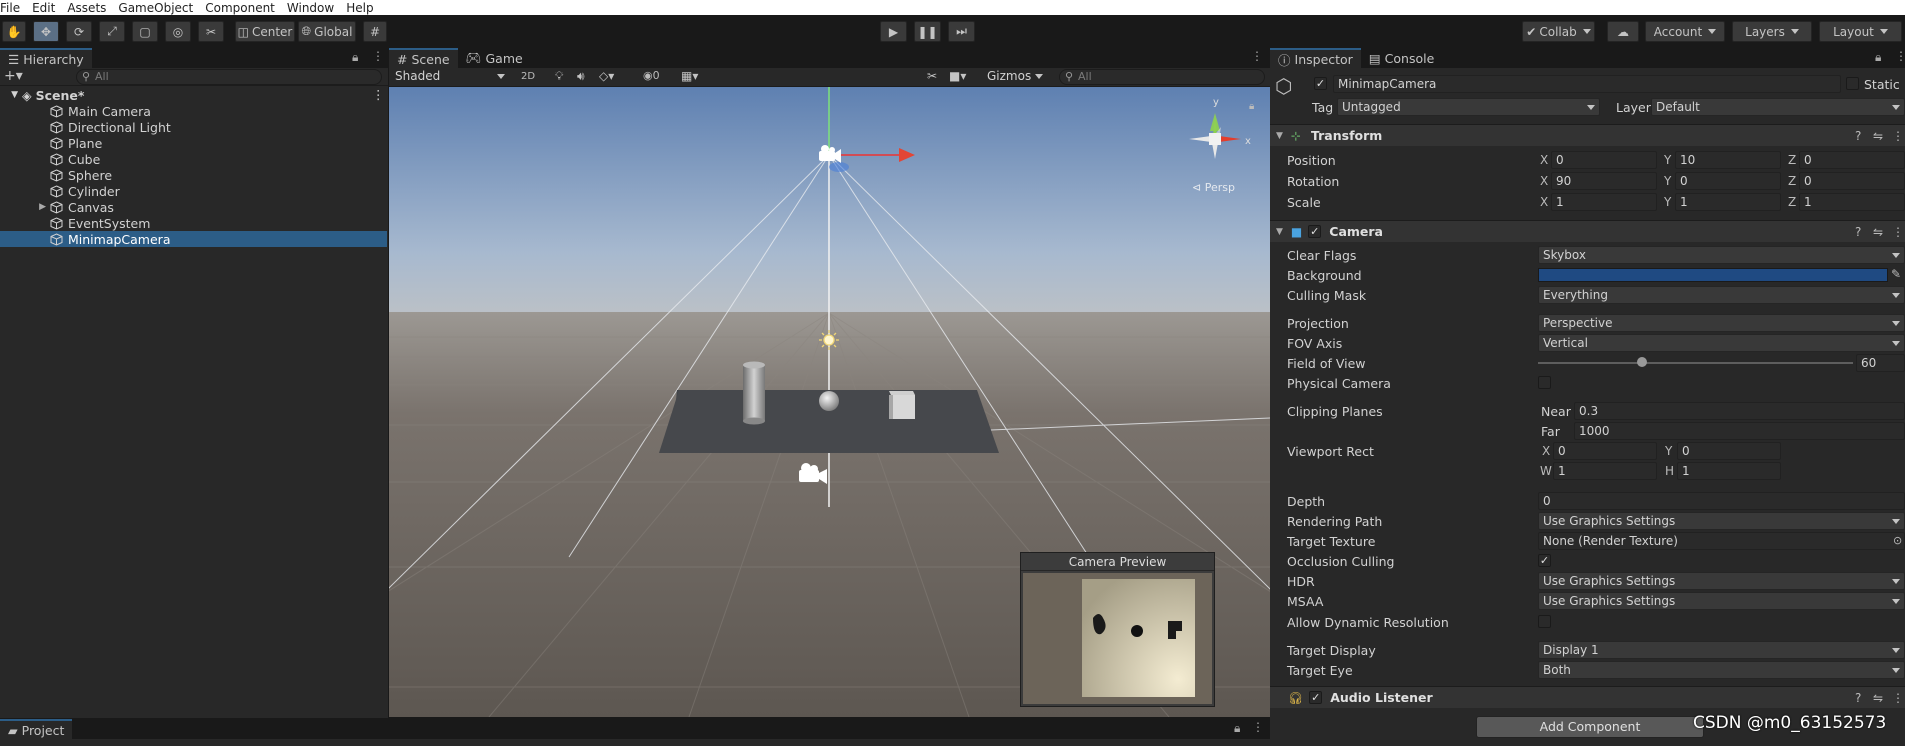 This screenshot has width=1905, height=746. Describe the element at coordinates (1587, 231) in the screenshot. I see `camera-header: ▼ ■ ✓ Camera ? ⇋ ⋮` at that location.